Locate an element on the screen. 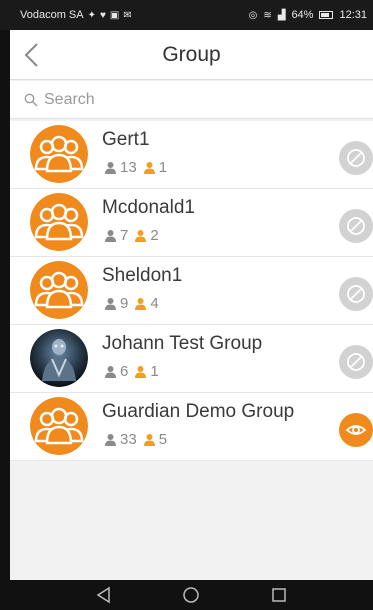 The width and height of the screenshot is (373, 610). monitor-button is located at coordinates (356, 430).